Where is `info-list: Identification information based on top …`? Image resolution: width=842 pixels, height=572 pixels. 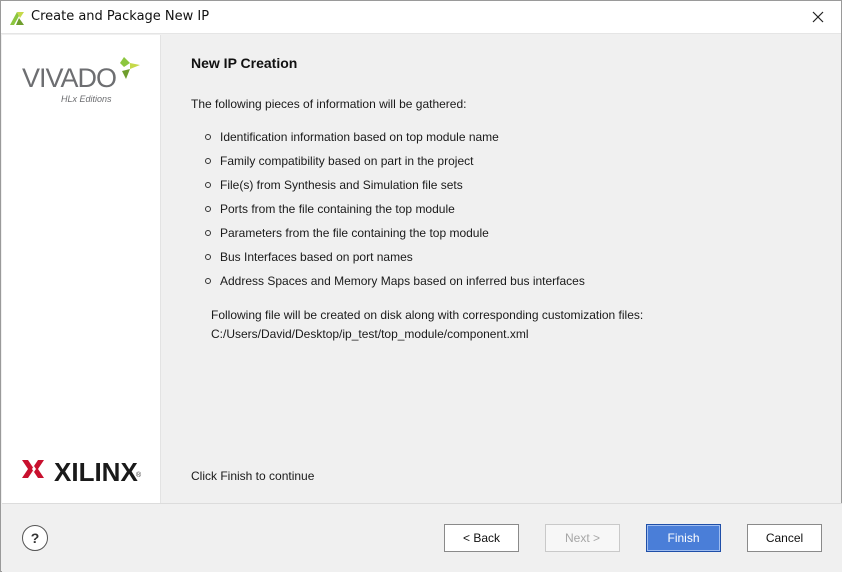
info-list: Identification information based on top … is located at coordinates (395, 209).